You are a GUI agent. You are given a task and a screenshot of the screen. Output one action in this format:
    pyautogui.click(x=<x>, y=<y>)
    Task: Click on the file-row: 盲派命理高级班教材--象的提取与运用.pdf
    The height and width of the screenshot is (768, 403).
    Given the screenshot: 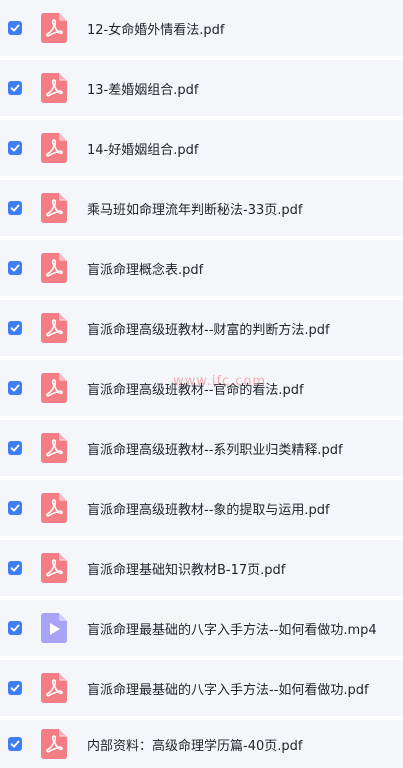 What is the action you would take?
    pyautogui.click(x=201, y=508)
    